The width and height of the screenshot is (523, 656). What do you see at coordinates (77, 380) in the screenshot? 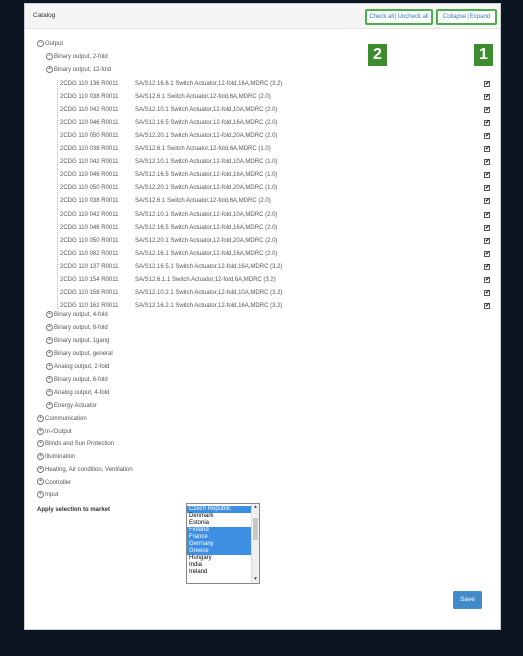
I see `tree-node-group: + Binary output, 6-fold` at bounding box center [77, 380].